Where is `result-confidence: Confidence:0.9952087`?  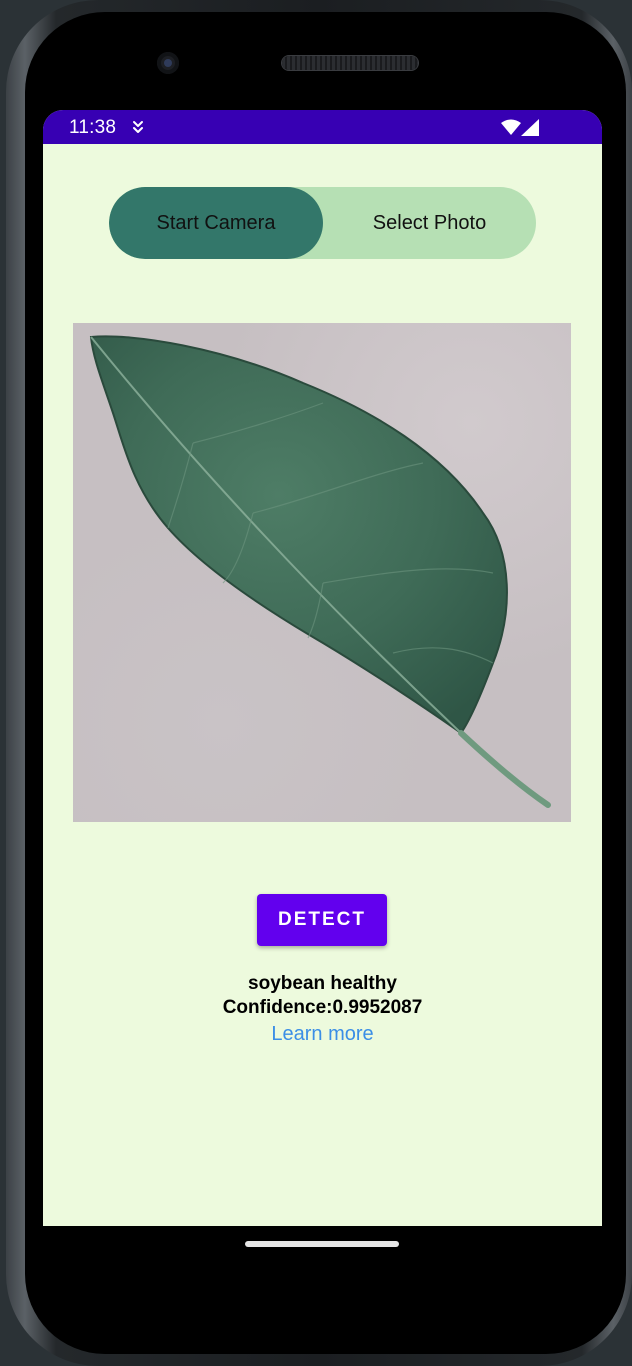 result-confidence: Confidence:0.9952087 is located at coordinates (322, 1007).